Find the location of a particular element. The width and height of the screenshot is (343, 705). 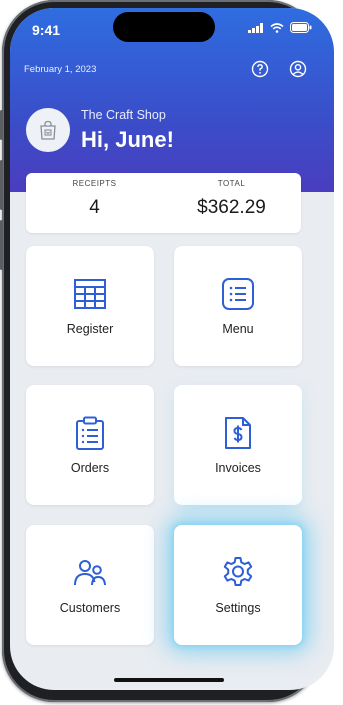

tile-label: Settings is located at coordinates (238, 608).